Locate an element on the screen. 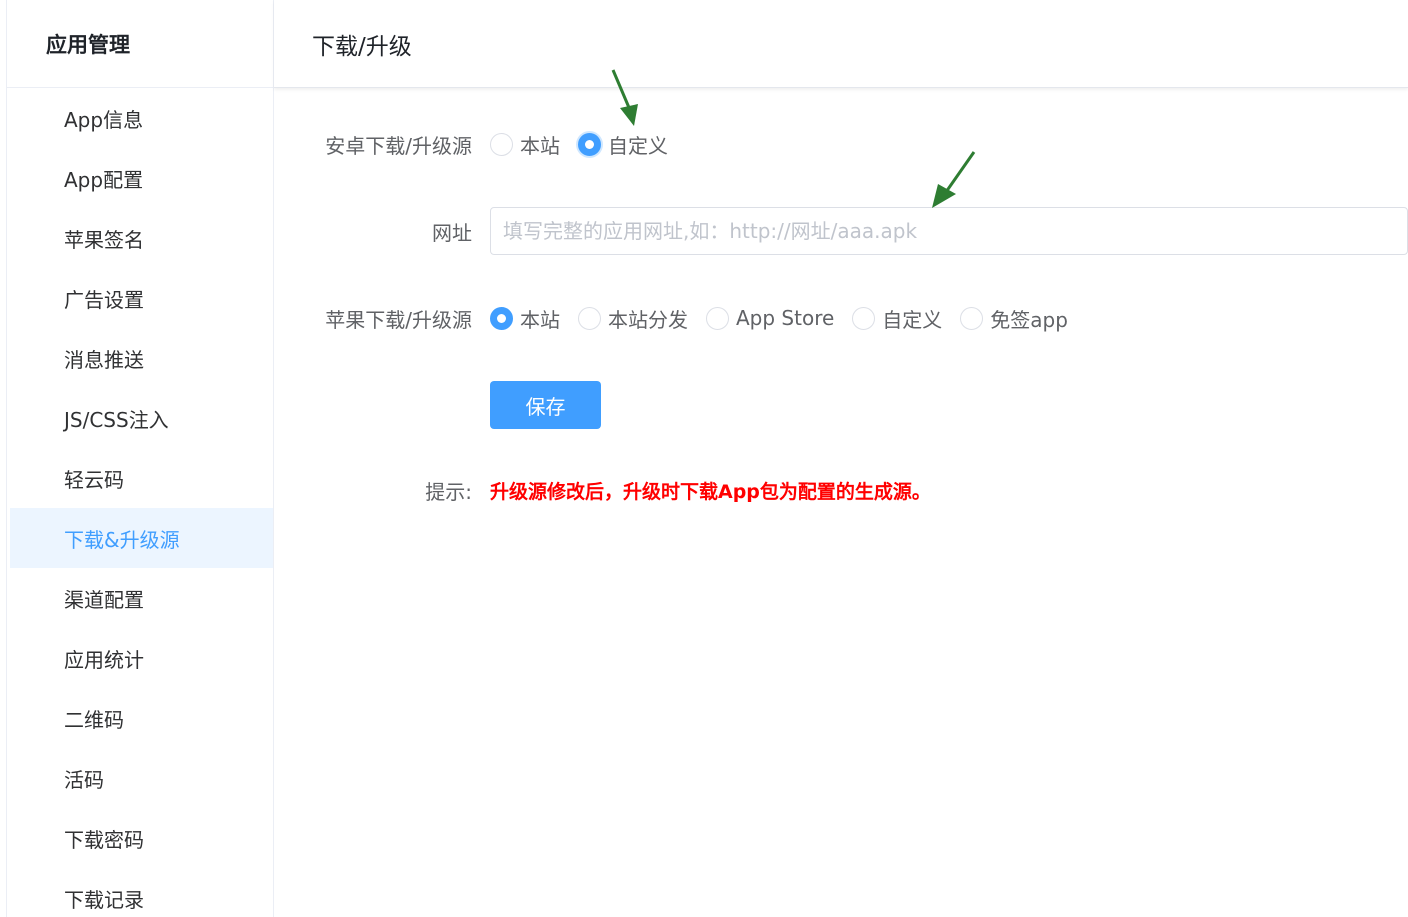 This screenshot has width=1408, height=917. sidebar-item-js-css-inject: JS/CSS注入 is located at coordinates (141, 418).